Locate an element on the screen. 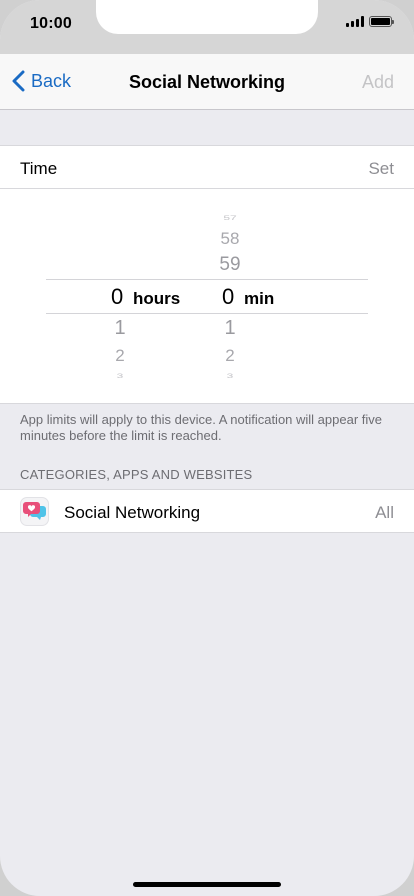  minutes-selected-value: 0 is located at coordinates (228, 296).